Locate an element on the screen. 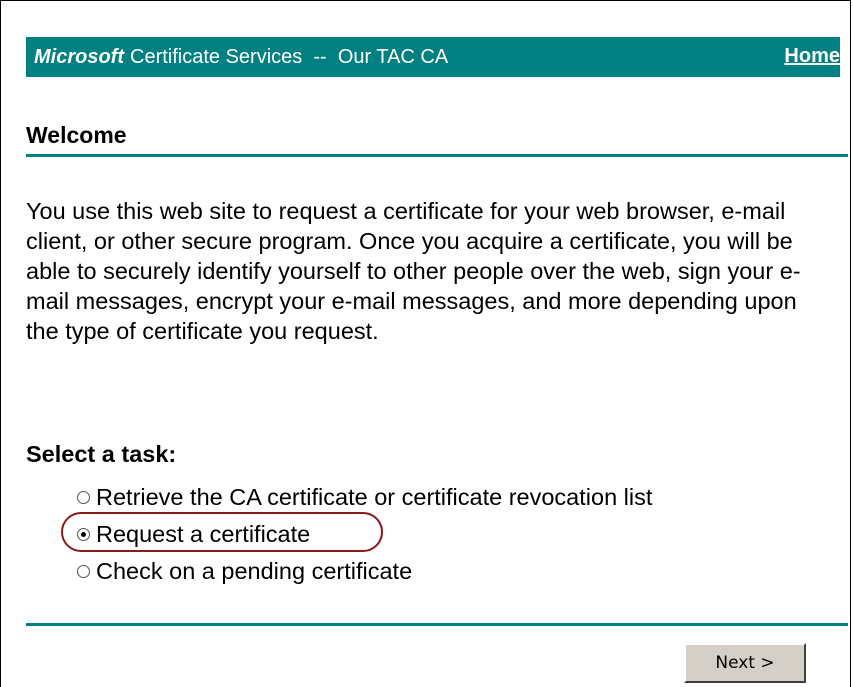  banner-title: Certificate Services -- Our TAC CA is located at coordinates (289, 56).